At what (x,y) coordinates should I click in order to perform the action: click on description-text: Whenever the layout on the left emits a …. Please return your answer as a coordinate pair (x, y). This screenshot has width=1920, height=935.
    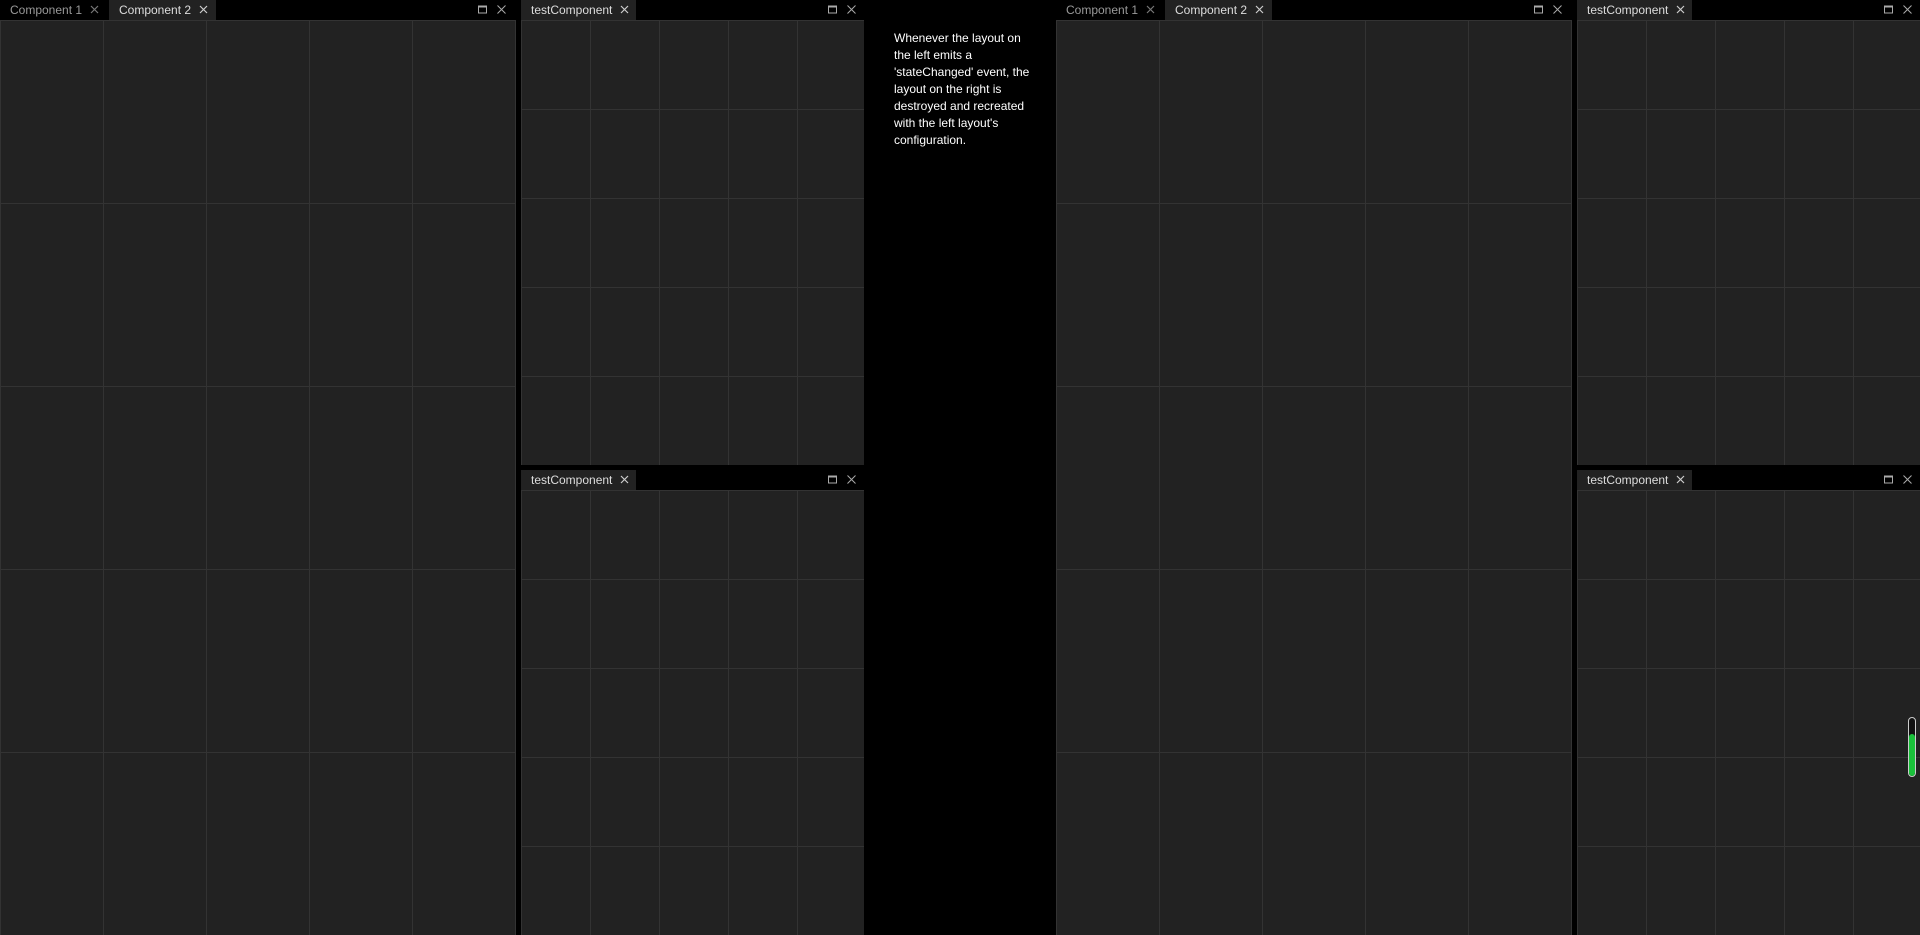
    Looking at the image, I should click on (962, 89).